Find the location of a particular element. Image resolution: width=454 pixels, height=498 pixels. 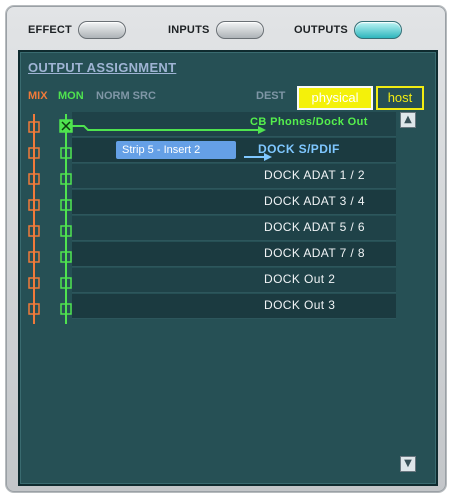

tab-outputs: OUTPUTS is located at coordinates (348, 30).